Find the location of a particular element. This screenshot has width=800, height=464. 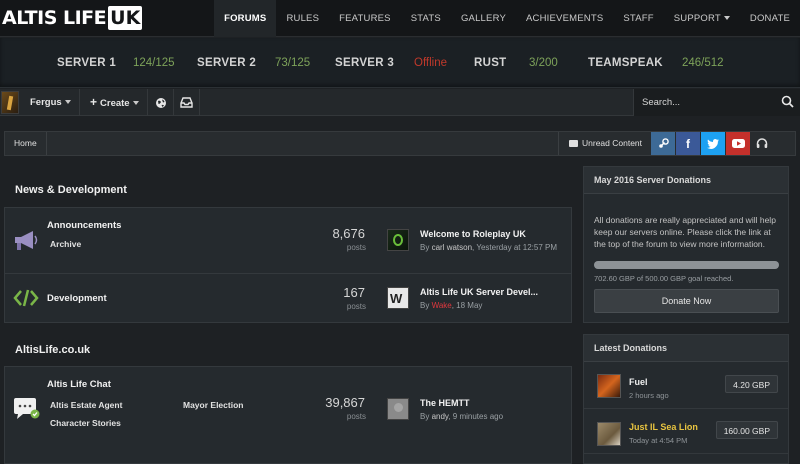

donate-now-button: Donate Now is located at coordinates (686, 301).